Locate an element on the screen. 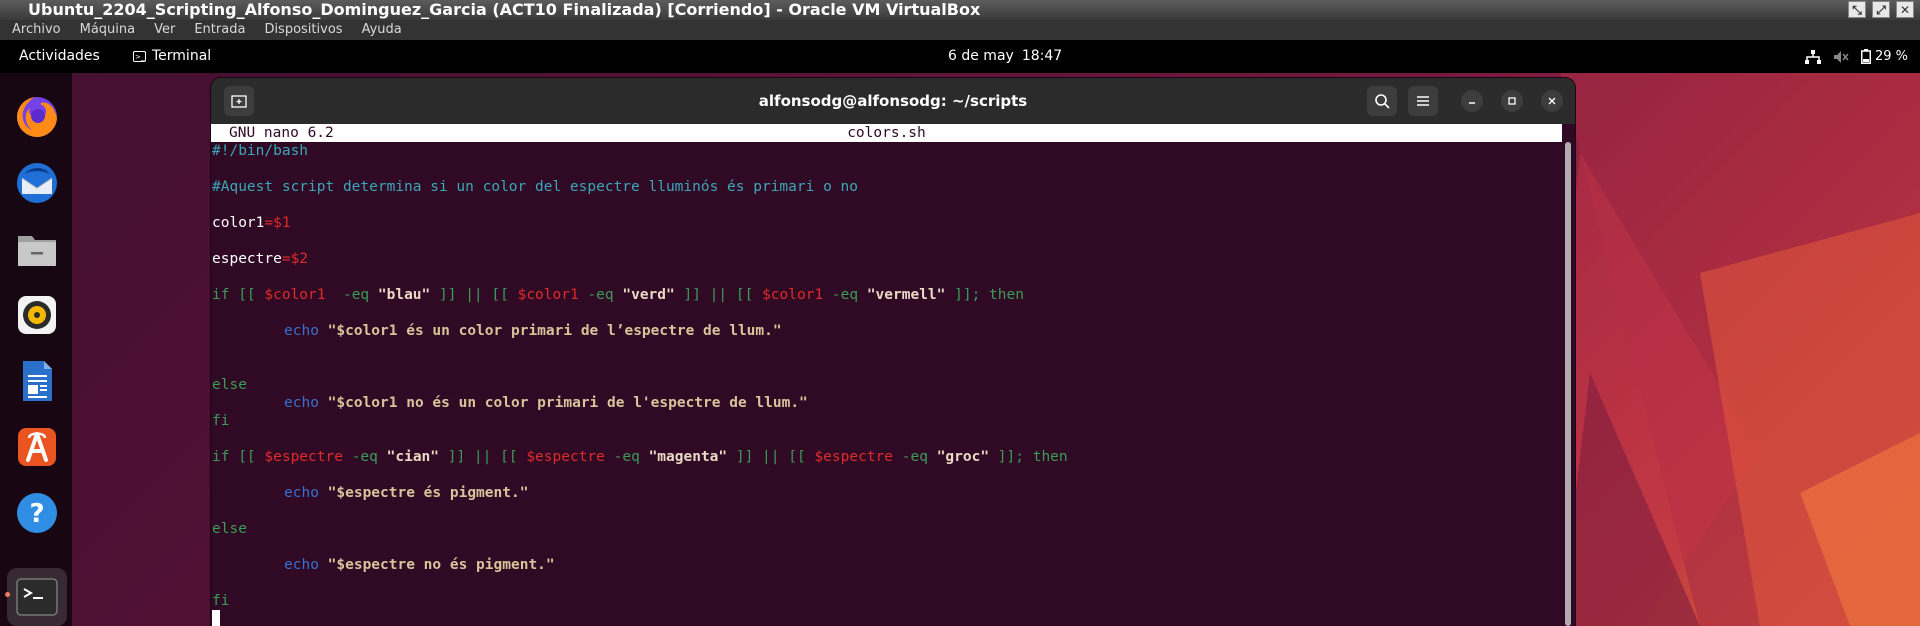  firefox-icon is located at coordinates (37, 117).